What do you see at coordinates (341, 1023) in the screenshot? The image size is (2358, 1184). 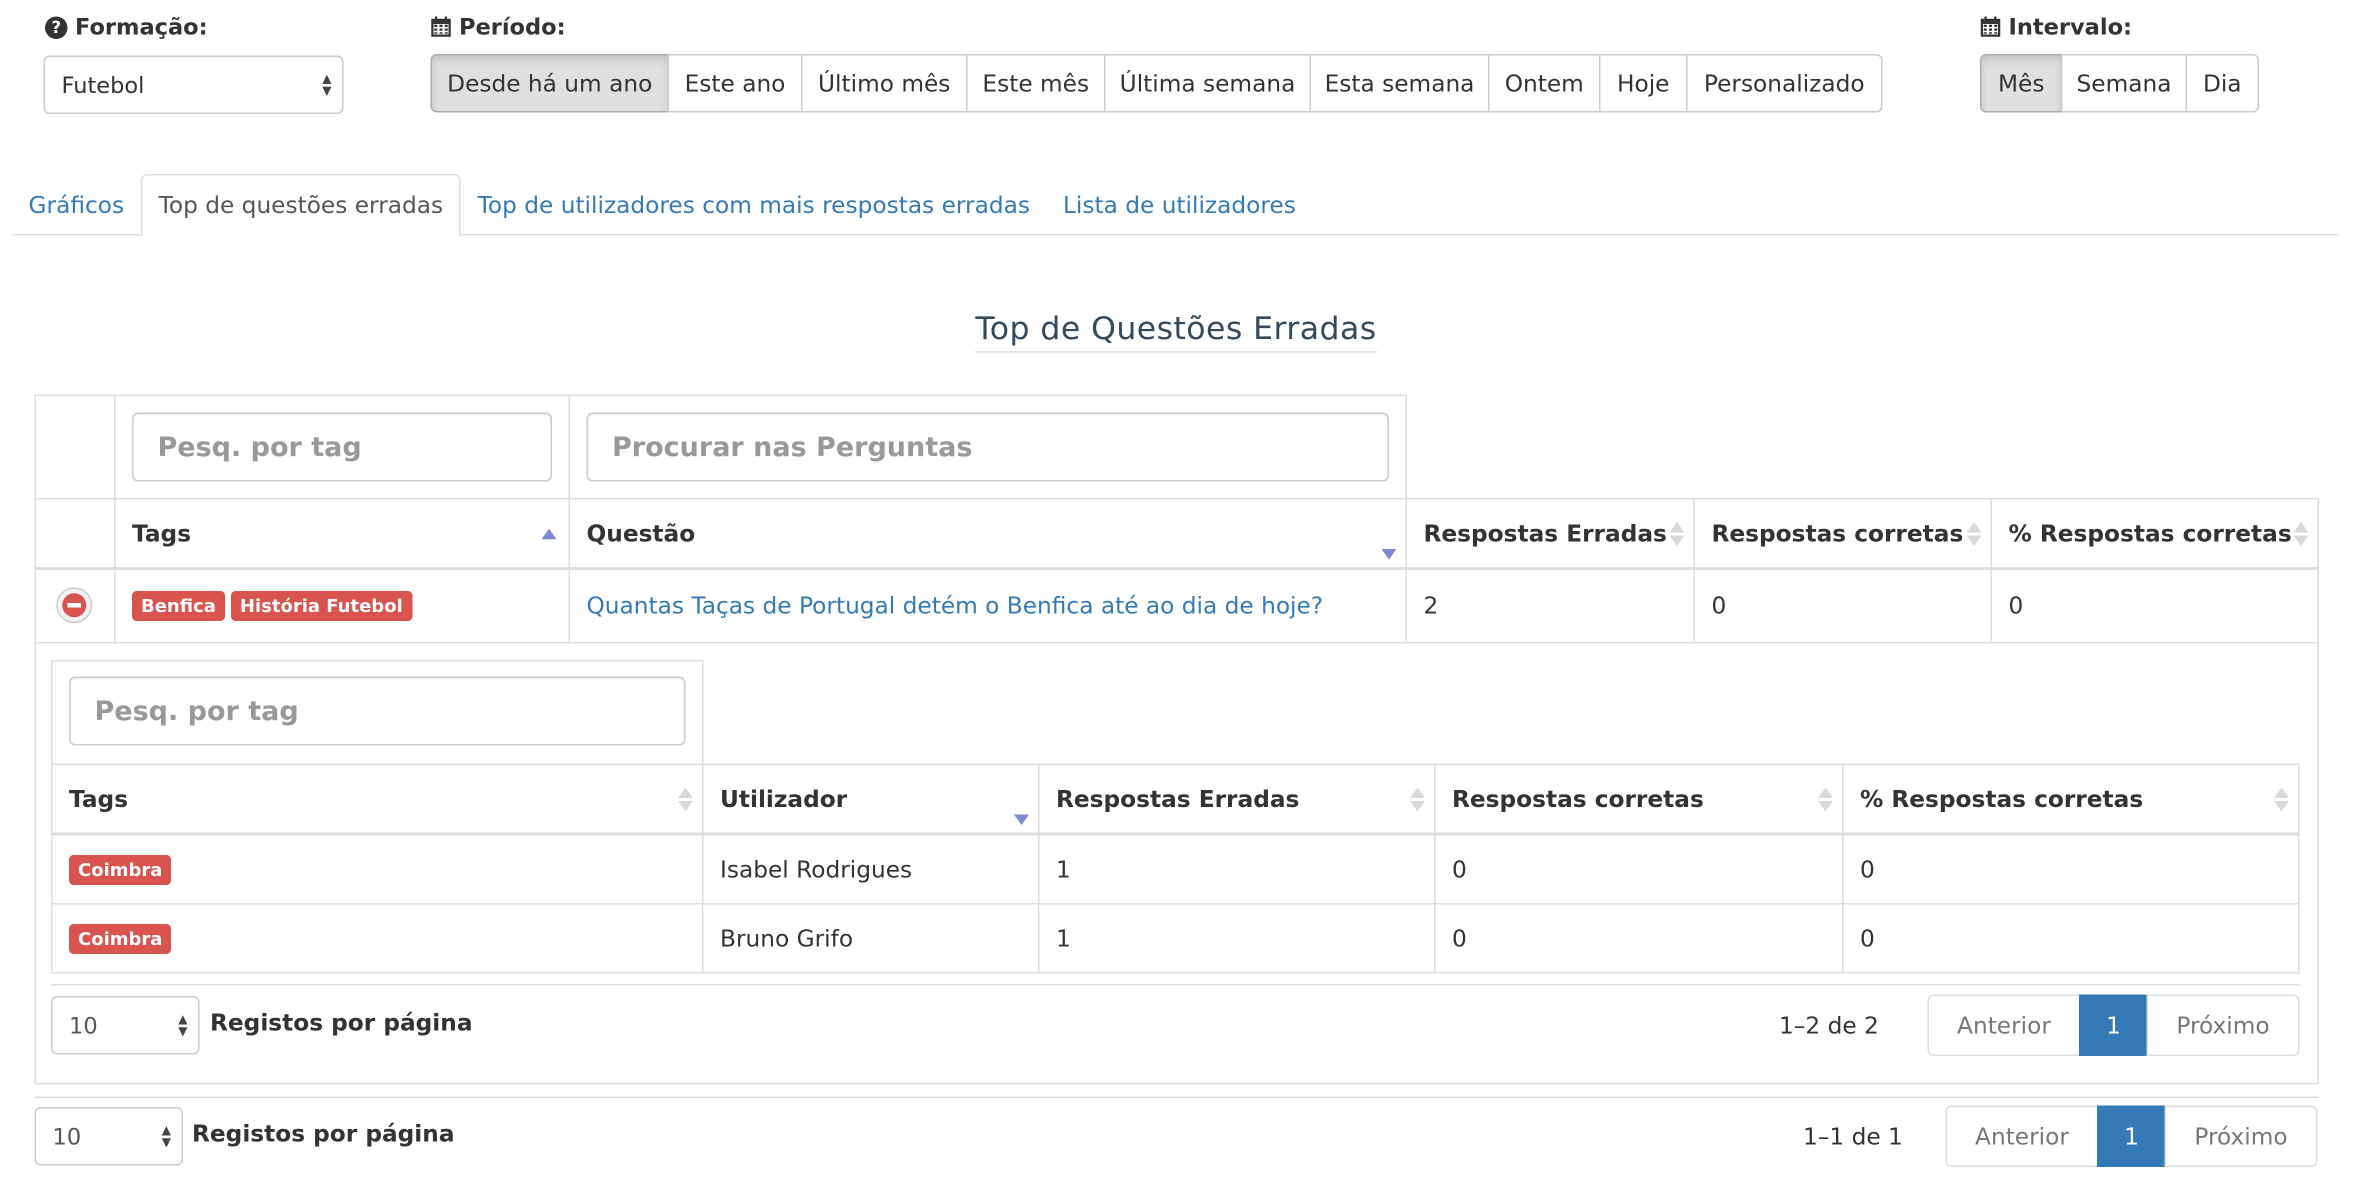 I see `sub-page-size-label: Registos por página` at bounding box center [341, 1023].